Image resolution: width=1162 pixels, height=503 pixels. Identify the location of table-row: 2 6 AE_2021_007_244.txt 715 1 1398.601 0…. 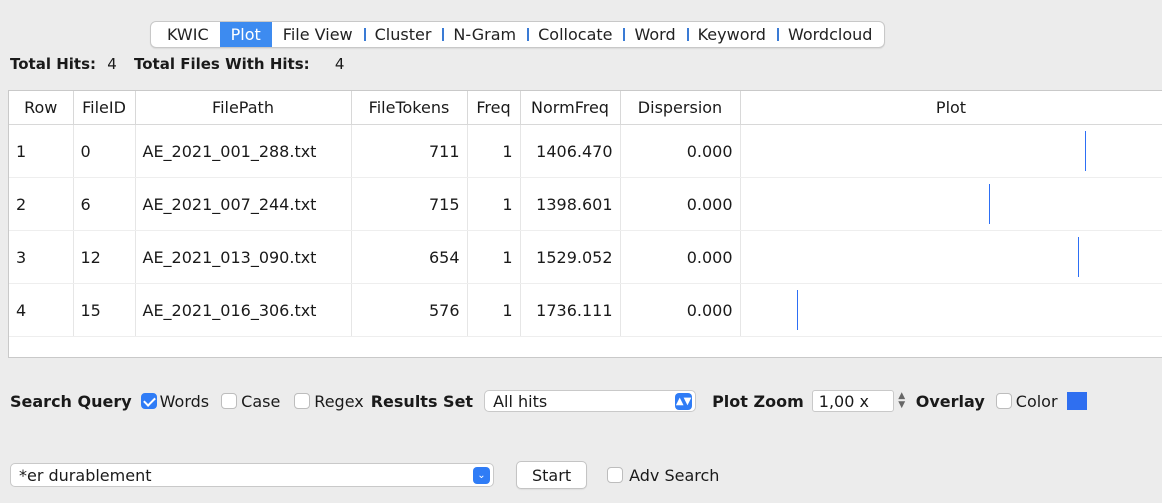
(585, 204).